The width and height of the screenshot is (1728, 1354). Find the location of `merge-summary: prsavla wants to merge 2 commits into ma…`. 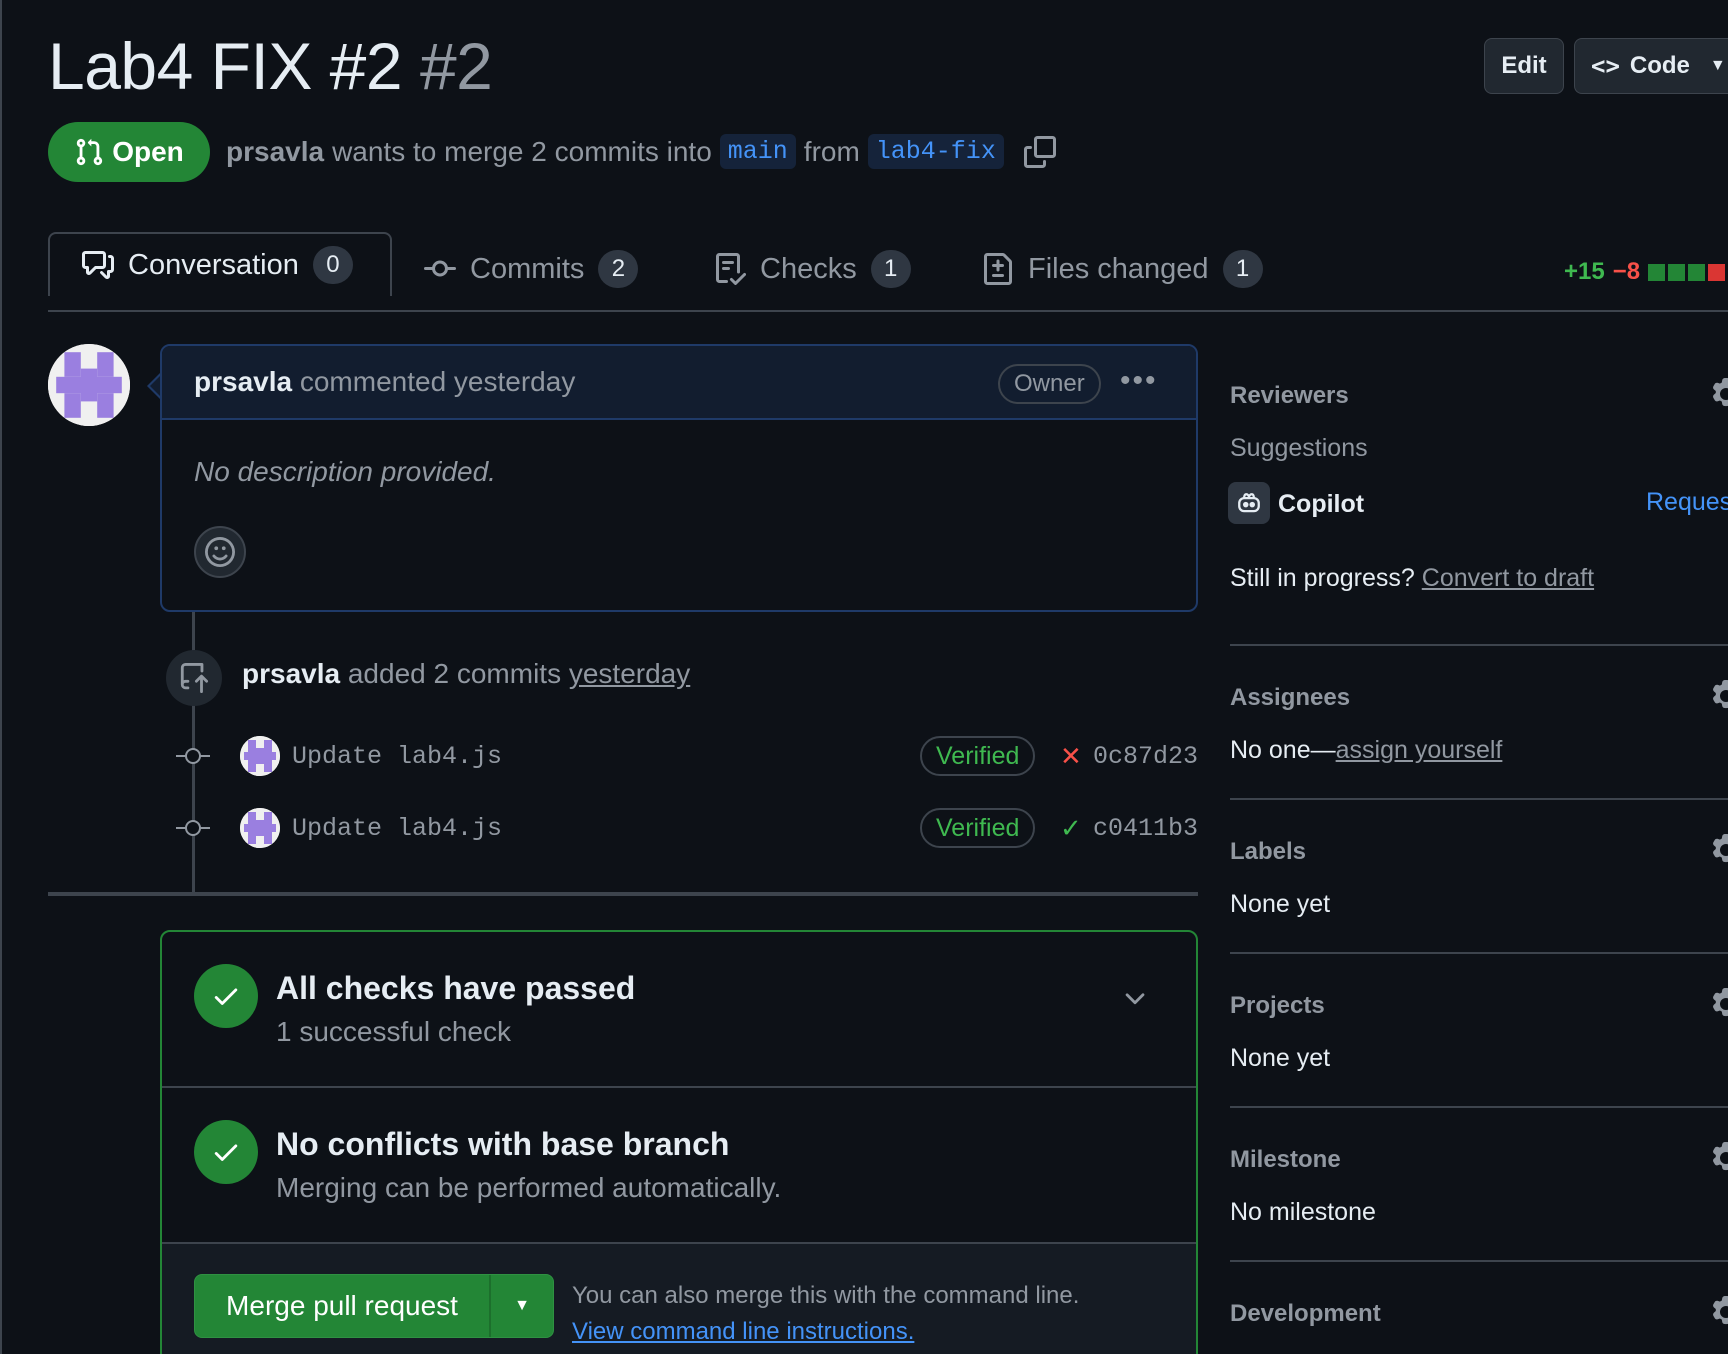

merge-summary: prsavla wants to merge 2 commits into ma… is located at coordinates (641, 151).